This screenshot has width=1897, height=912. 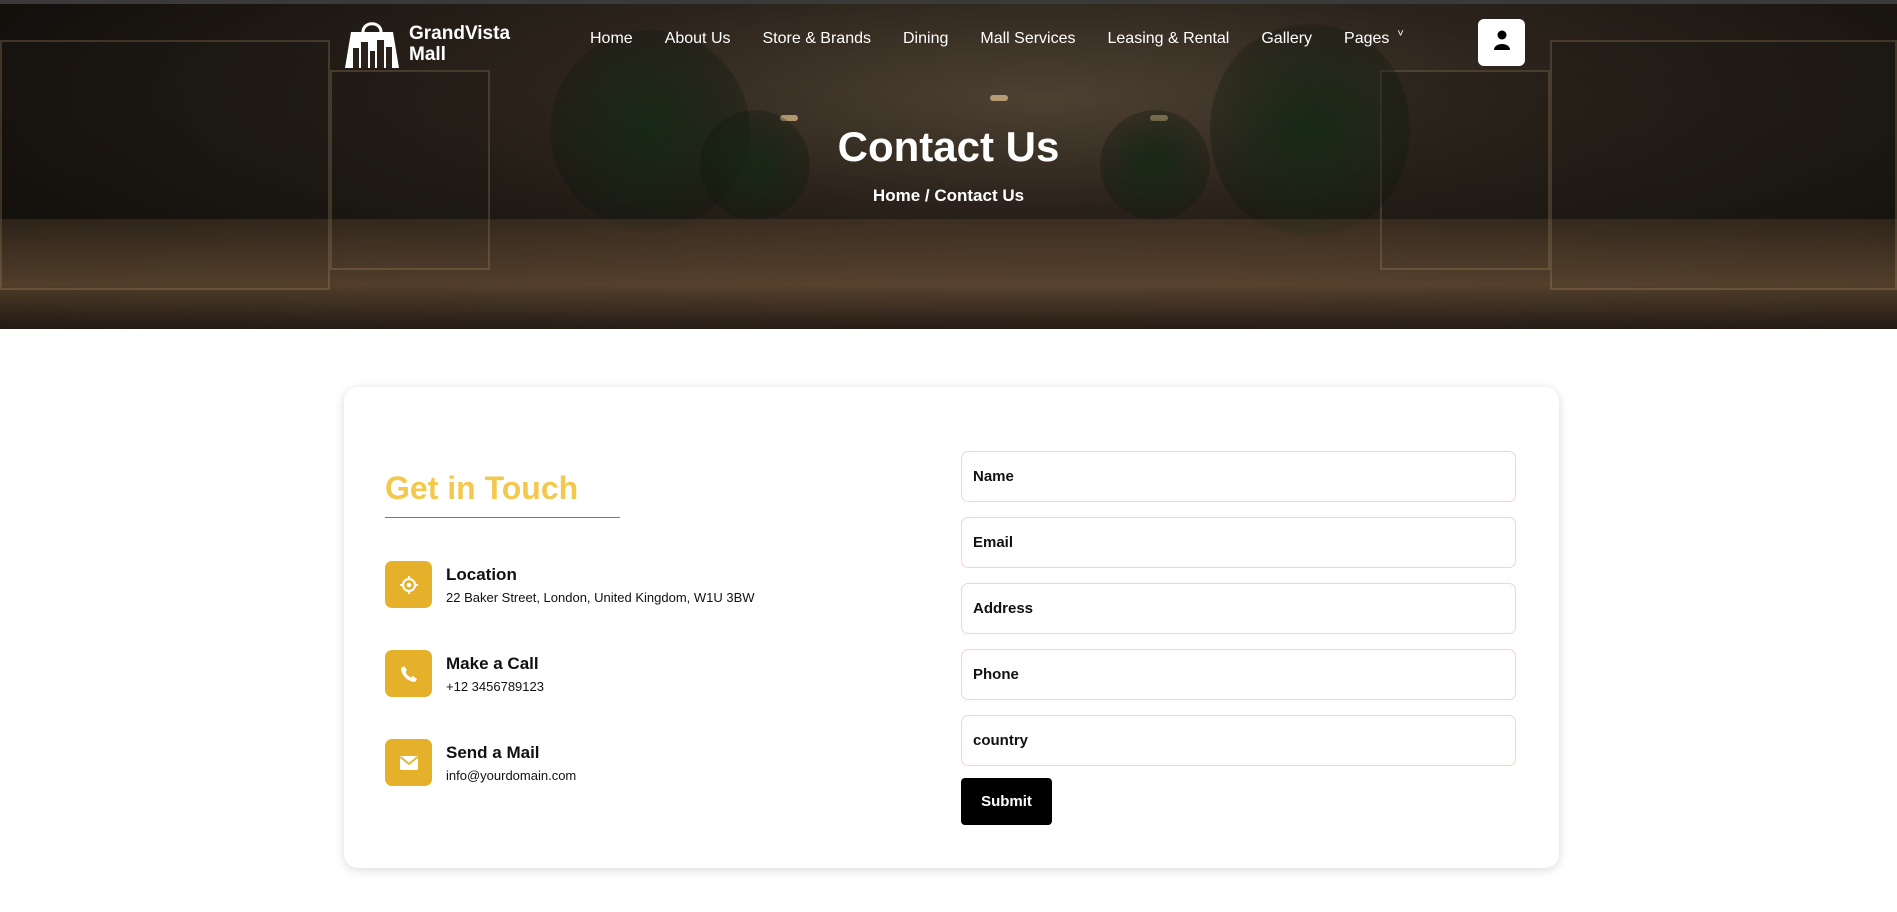 What do you see at coordinates (1400, 34) in the screenshot?
I see `chevron-down-icon: ˅` at bounding box center [1400, 34].